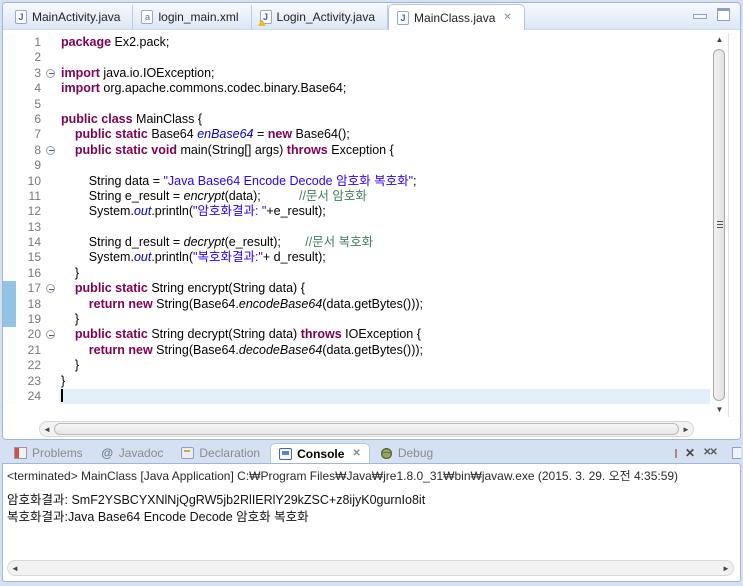 This screenshot has width=743, height=586. I want to click on tab-login-main-xml: a login_main.xml, so click(192, 17).